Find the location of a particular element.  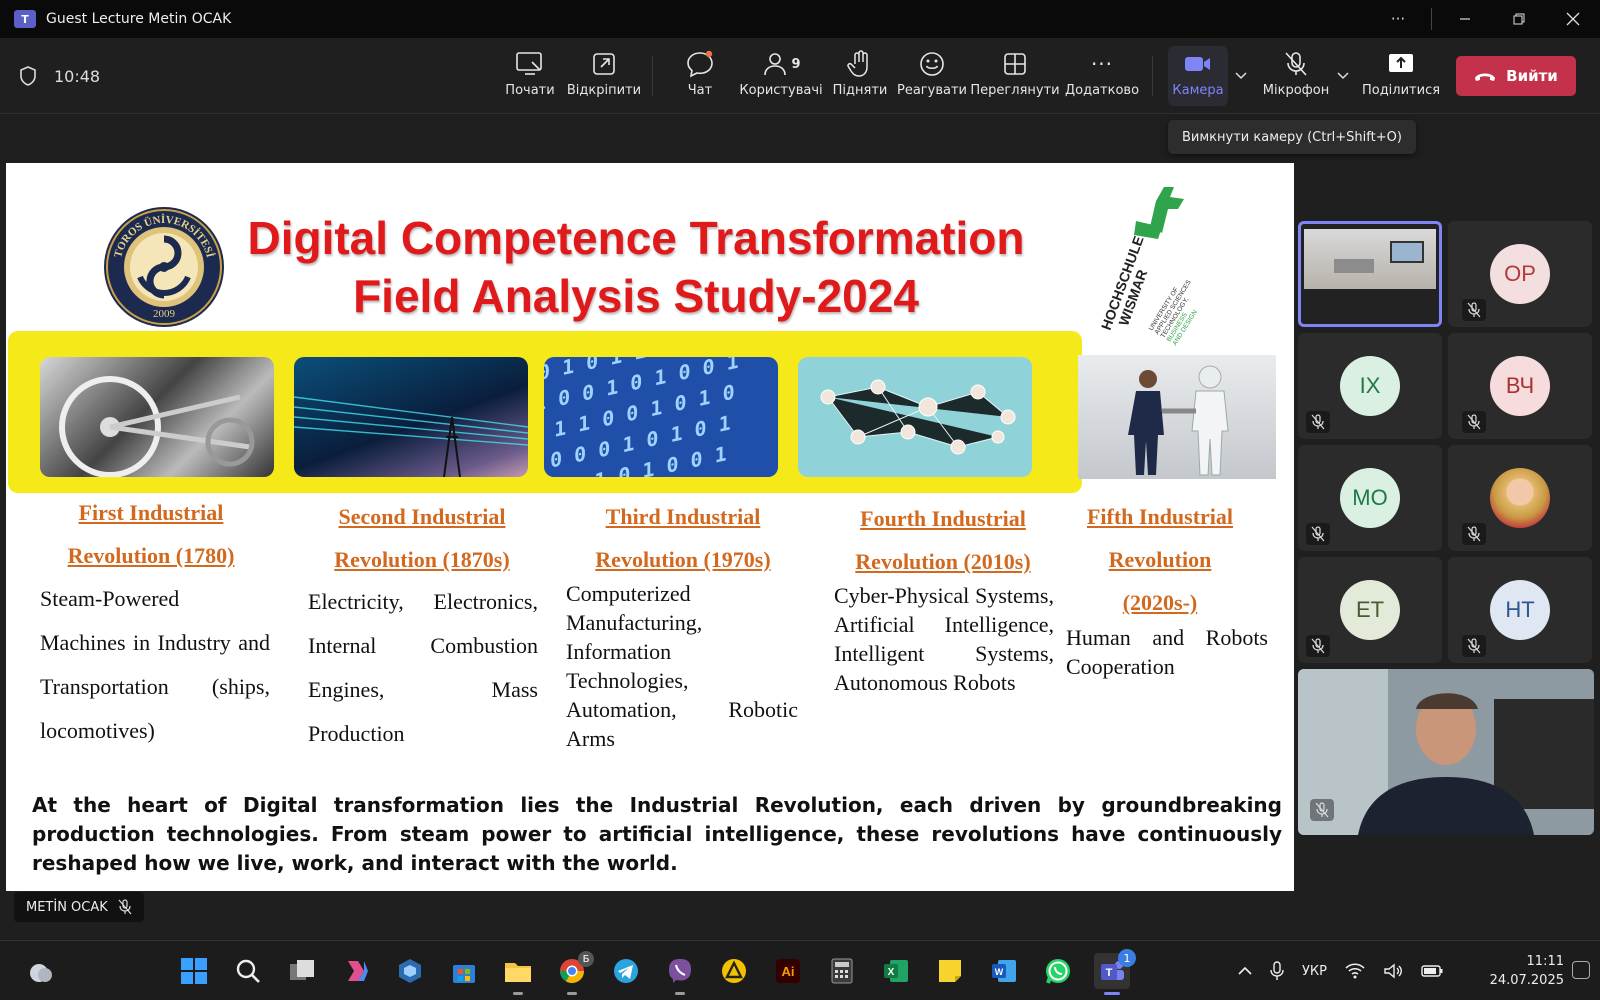

teams-taskbar-icon: T 1 is located at coordinates (1115, 972).